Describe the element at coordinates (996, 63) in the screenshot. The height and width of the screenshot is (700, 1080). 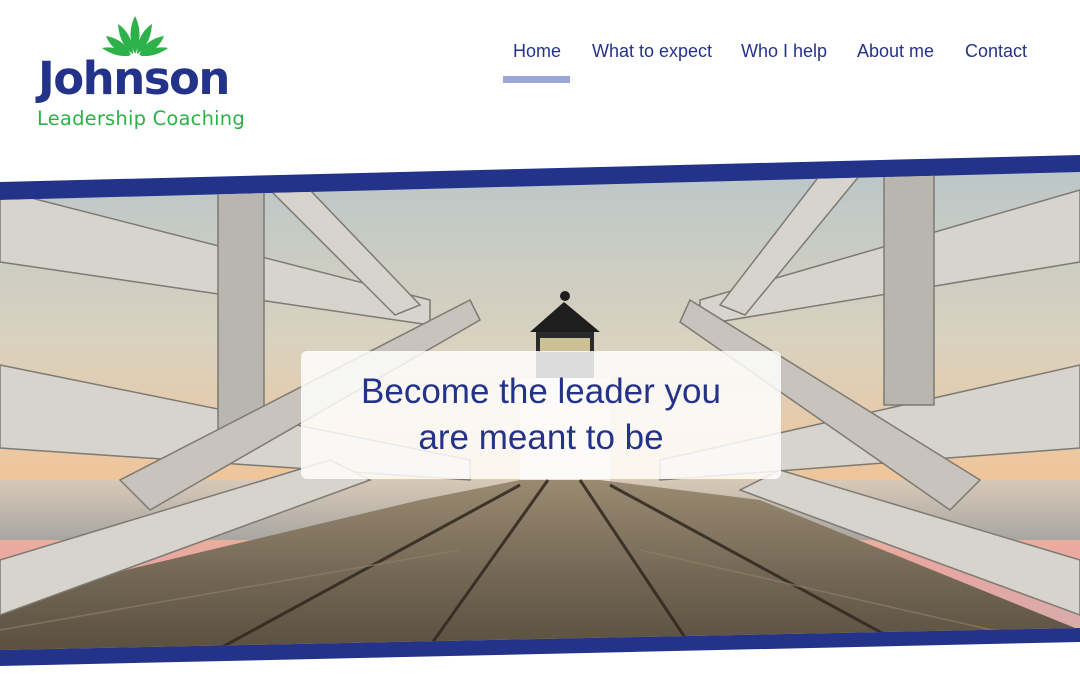
I see `nav-item-contact: Contact` at that location.